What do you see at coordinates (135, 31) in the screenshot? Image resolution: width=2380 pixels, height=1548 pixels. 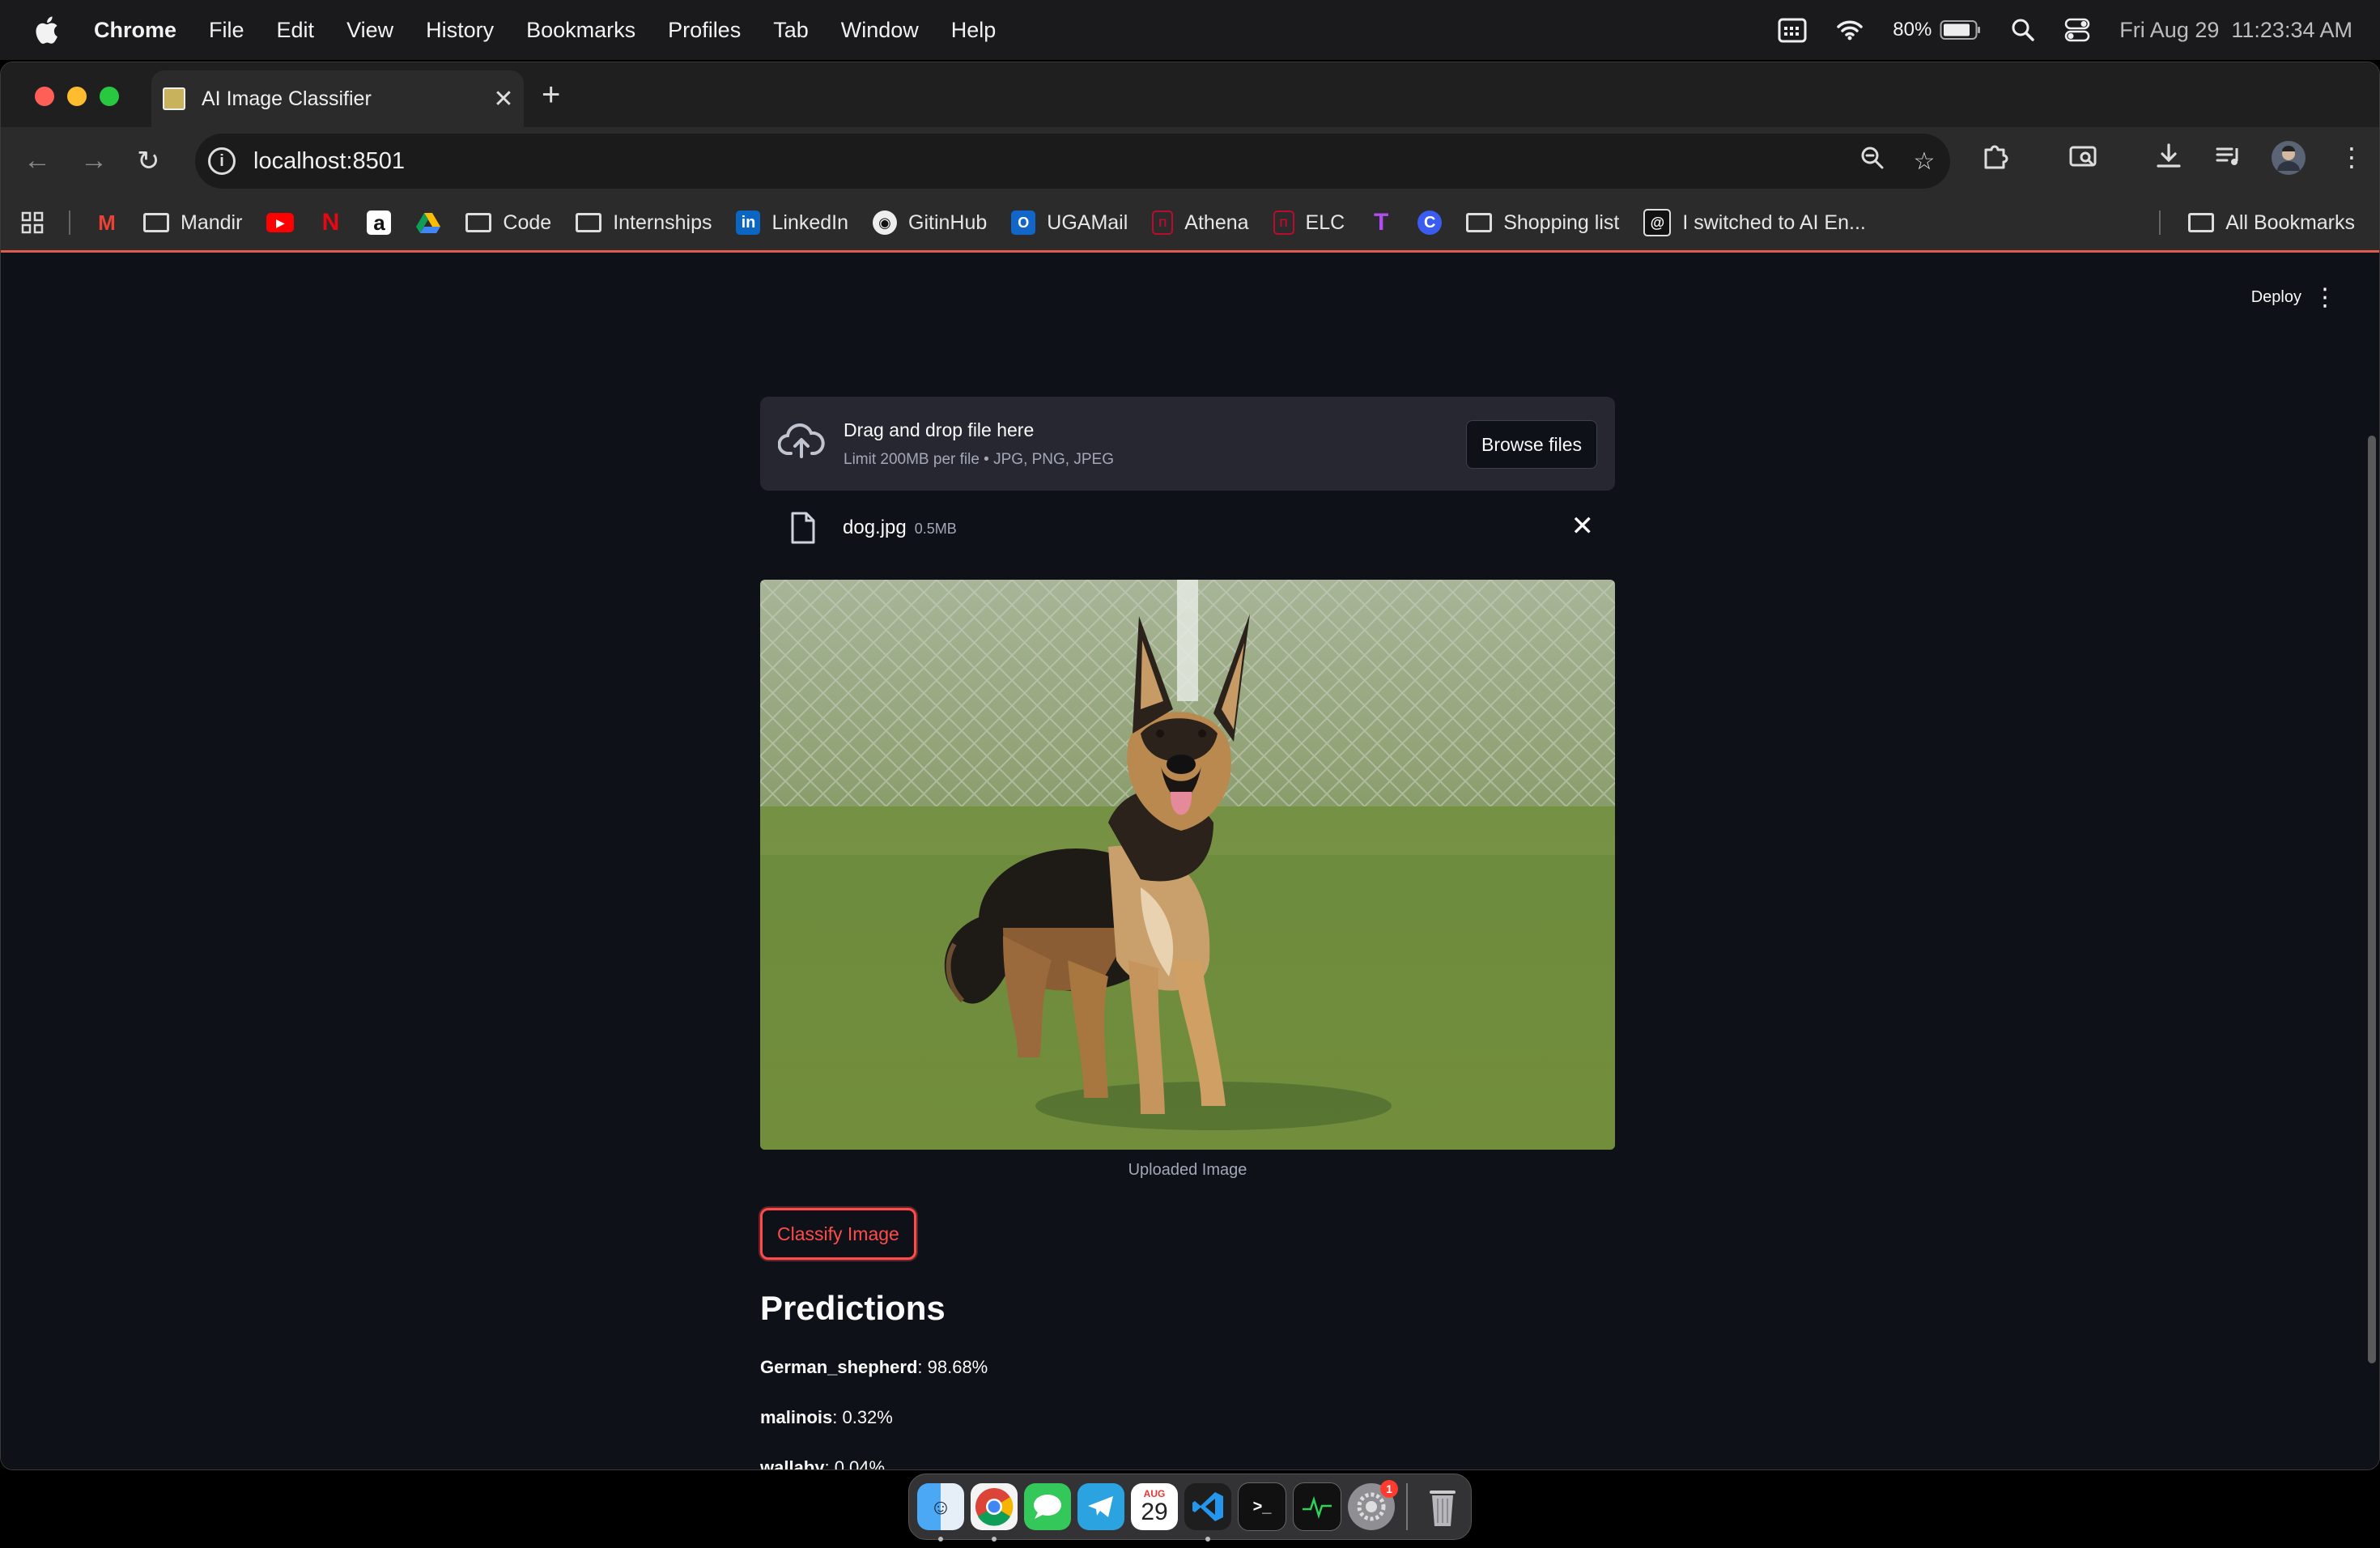 I see `menu-chrome: Chrome` at bounding box center [135, 31].